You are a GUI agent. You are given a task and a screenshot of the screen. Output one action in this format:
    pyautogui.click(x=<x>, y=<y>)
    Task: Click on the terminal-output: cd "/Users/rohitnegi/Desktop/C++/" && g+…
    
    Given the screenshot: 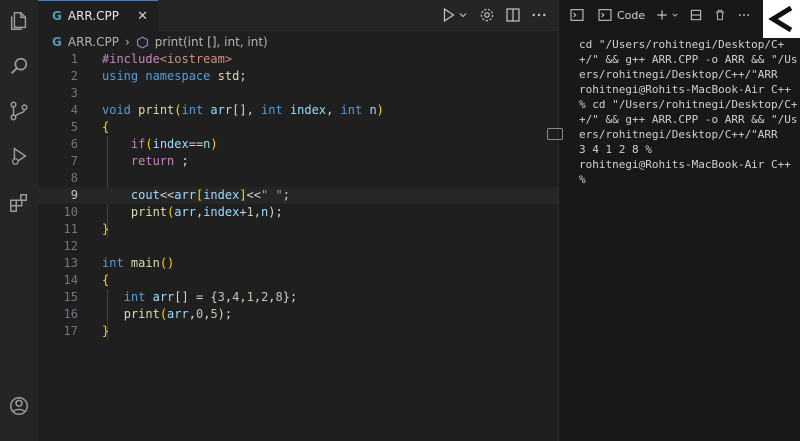 What is the action you would take?
    pyautogui.click(x=689, y=112)
    